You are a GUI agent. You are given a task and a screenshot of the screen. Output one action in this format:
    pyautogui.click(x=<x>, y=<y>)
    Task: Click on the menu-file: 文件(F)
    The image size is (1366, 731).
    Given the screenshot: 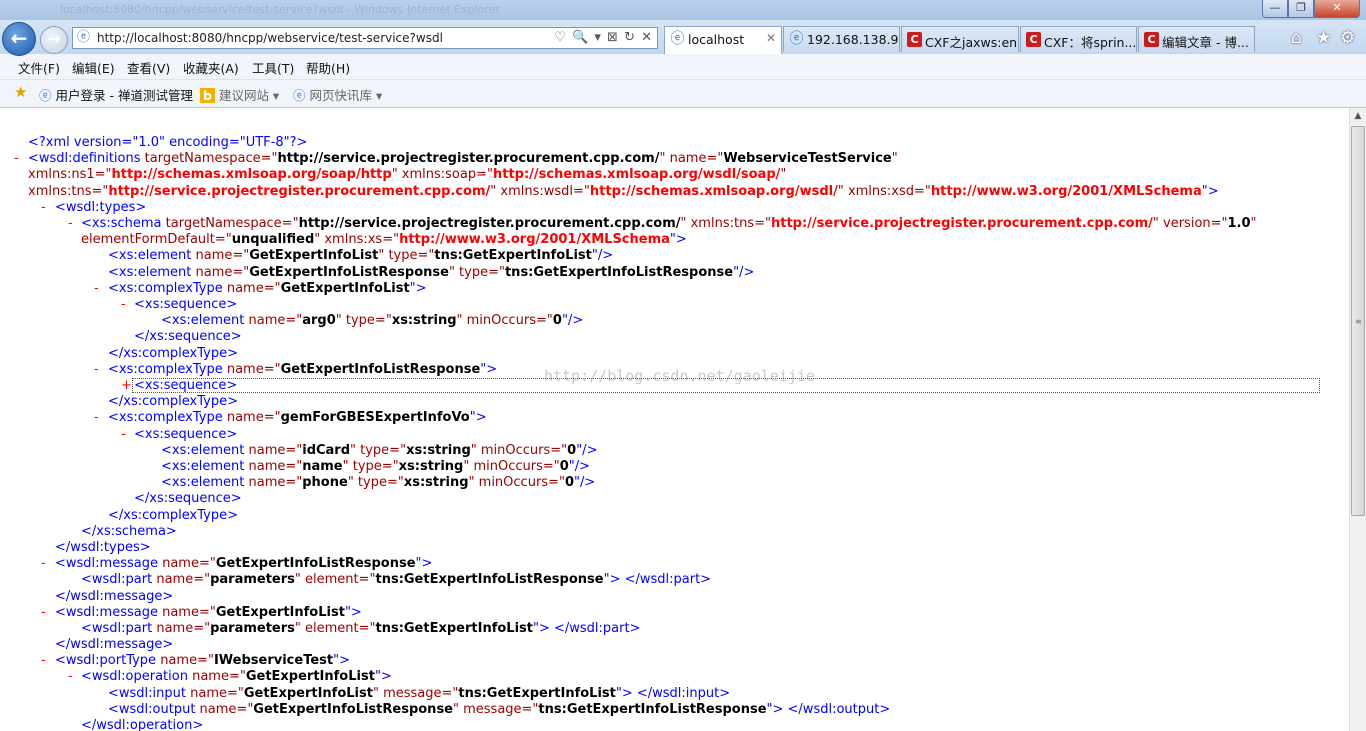 What is the action you would take?
    pyautogui.click(x=39, y=67)
    